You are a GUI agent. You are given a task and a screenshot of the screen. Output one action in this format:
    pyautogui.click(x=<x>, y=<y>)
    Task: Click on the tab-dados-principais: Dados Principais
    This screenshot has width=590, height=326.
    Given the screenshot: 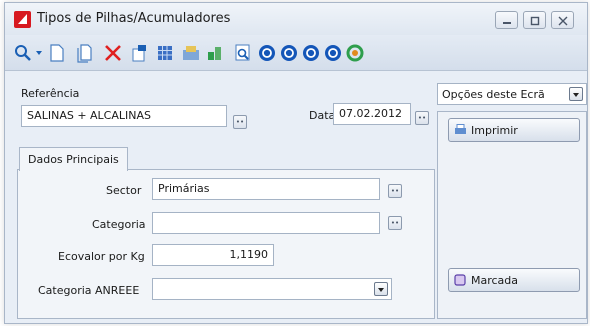 What is the action you would take?
    pyautogui.click(x=73, y=159)
    